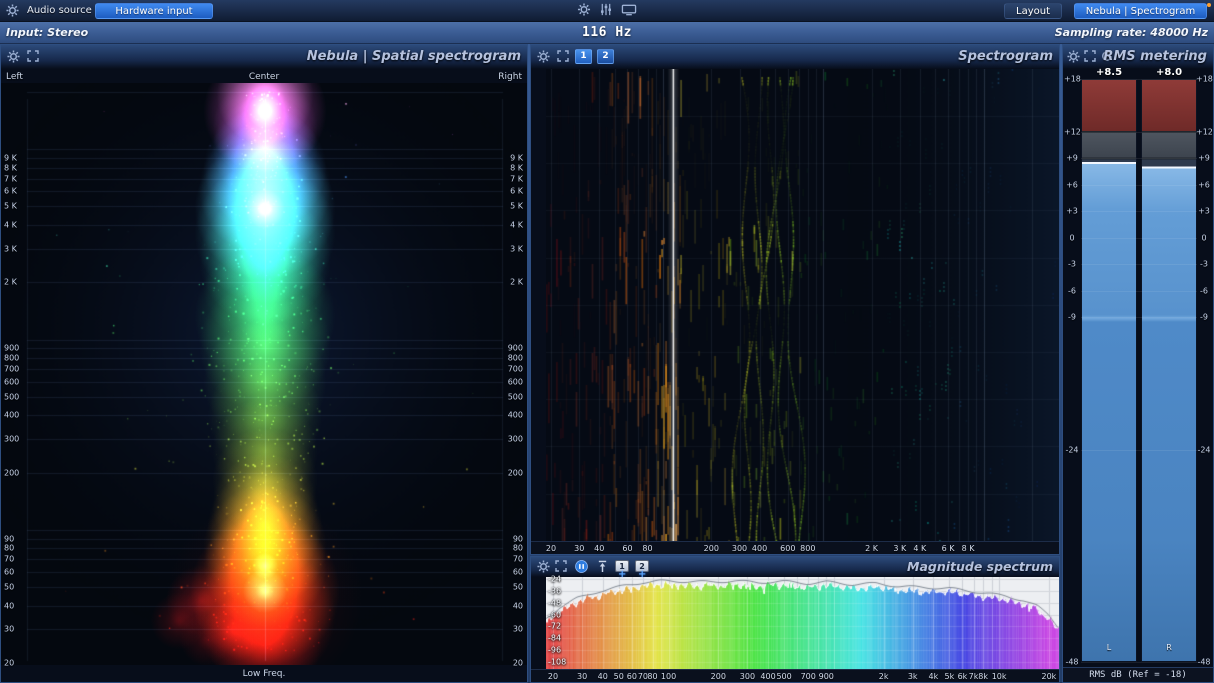  I want to click on rms-scale-tick: +6, so click(1204, 185).